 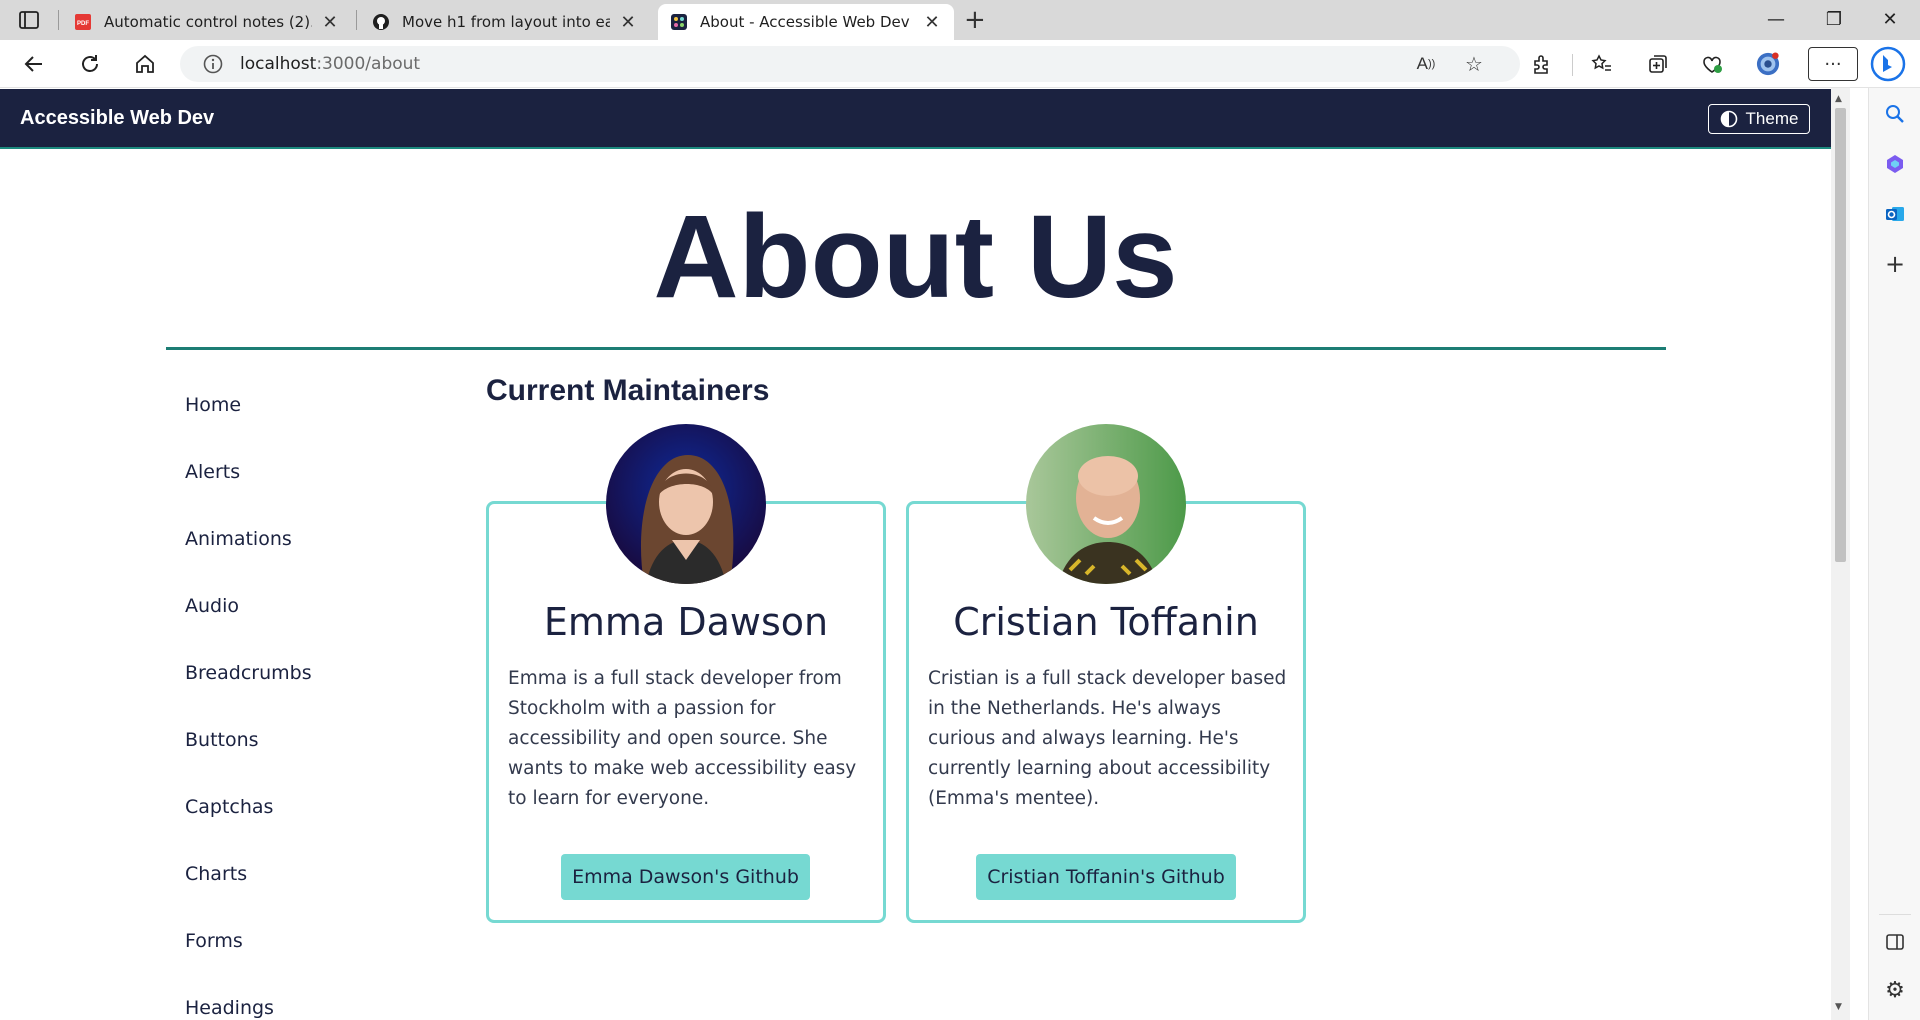 What do you see at coordinates (850, 64) in the screenshot?
I see `address-bar: localhost:3000/about` at bounding box center [850, 64].